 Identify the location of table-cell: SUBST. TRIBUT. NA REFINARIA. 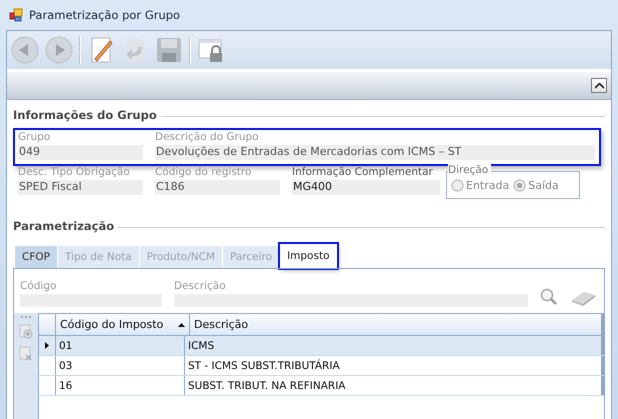
(394, 385).